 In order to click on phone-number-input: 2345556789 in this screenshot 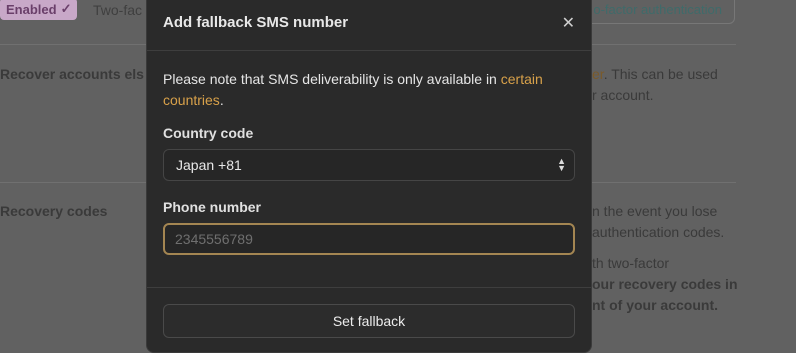, I will do `click(369, 239)`.